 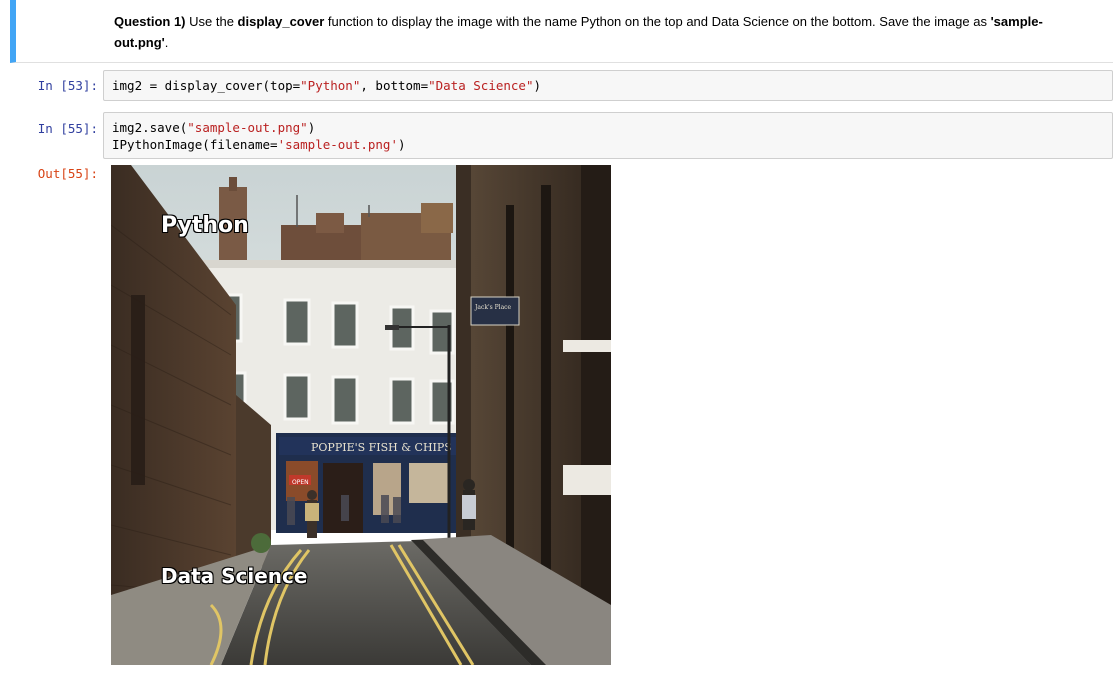 What do you see at coordinates (493, 307) in the screenshot?
I see `hanging-sign-text: Jack's Place` at bounding box center [493, 307].